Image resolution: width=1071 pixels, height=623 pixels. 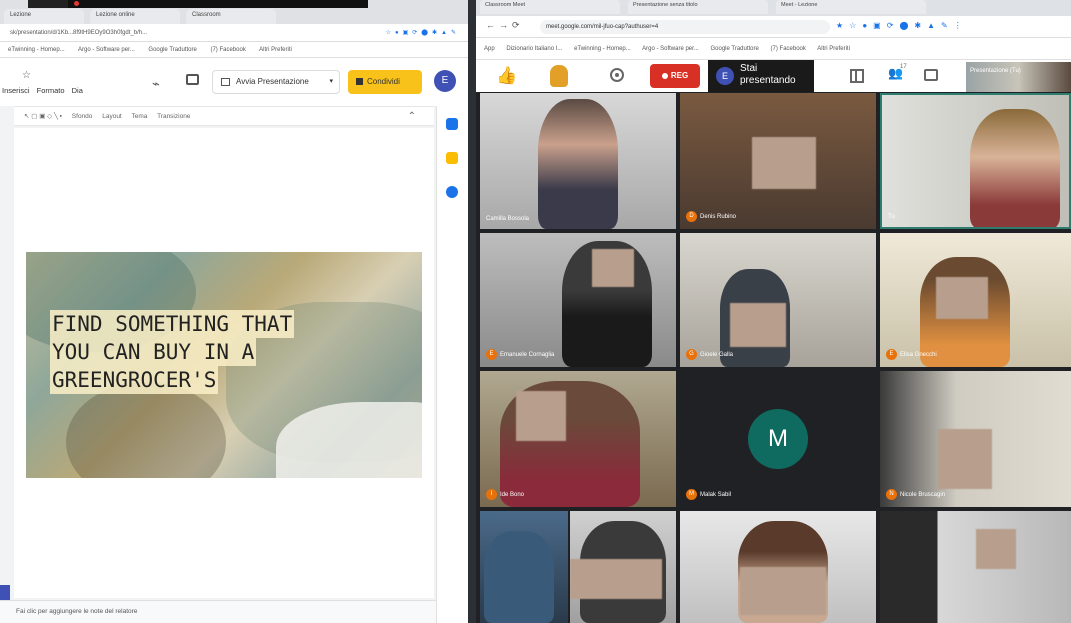 What do you see at coordinates (472, 311) in the screenshot?
I see `window-divider` at bounding box center [472, 311].